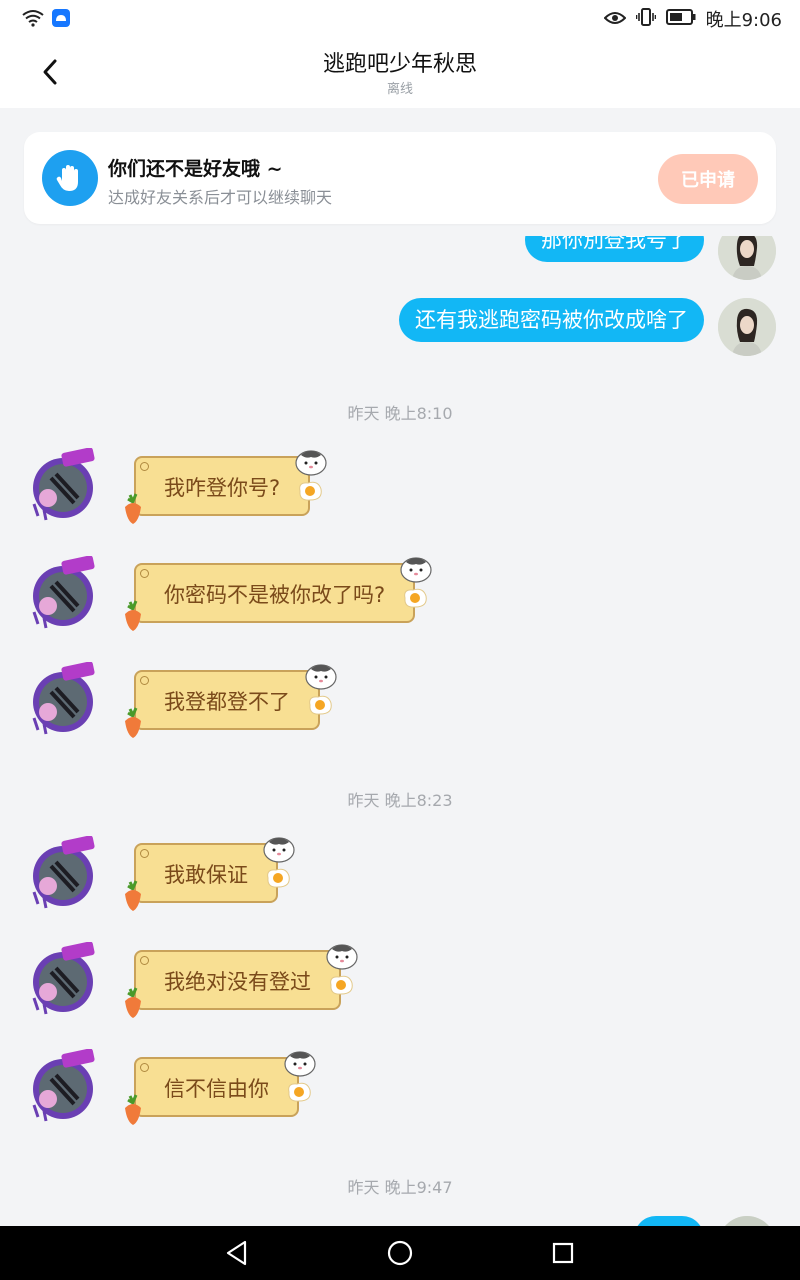 This screenshot has width=800, height=1280. I want to click on square-recents-icon, so click(563, 1253).